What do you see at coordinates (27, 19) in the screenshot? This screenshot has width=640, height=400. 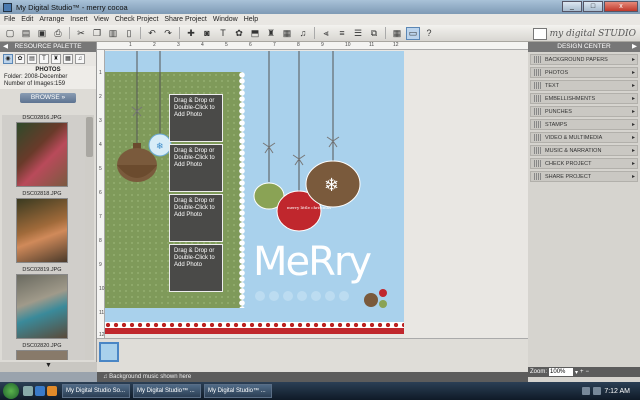 I see `menu-edit: Edit` at bounding box center [27, 19].